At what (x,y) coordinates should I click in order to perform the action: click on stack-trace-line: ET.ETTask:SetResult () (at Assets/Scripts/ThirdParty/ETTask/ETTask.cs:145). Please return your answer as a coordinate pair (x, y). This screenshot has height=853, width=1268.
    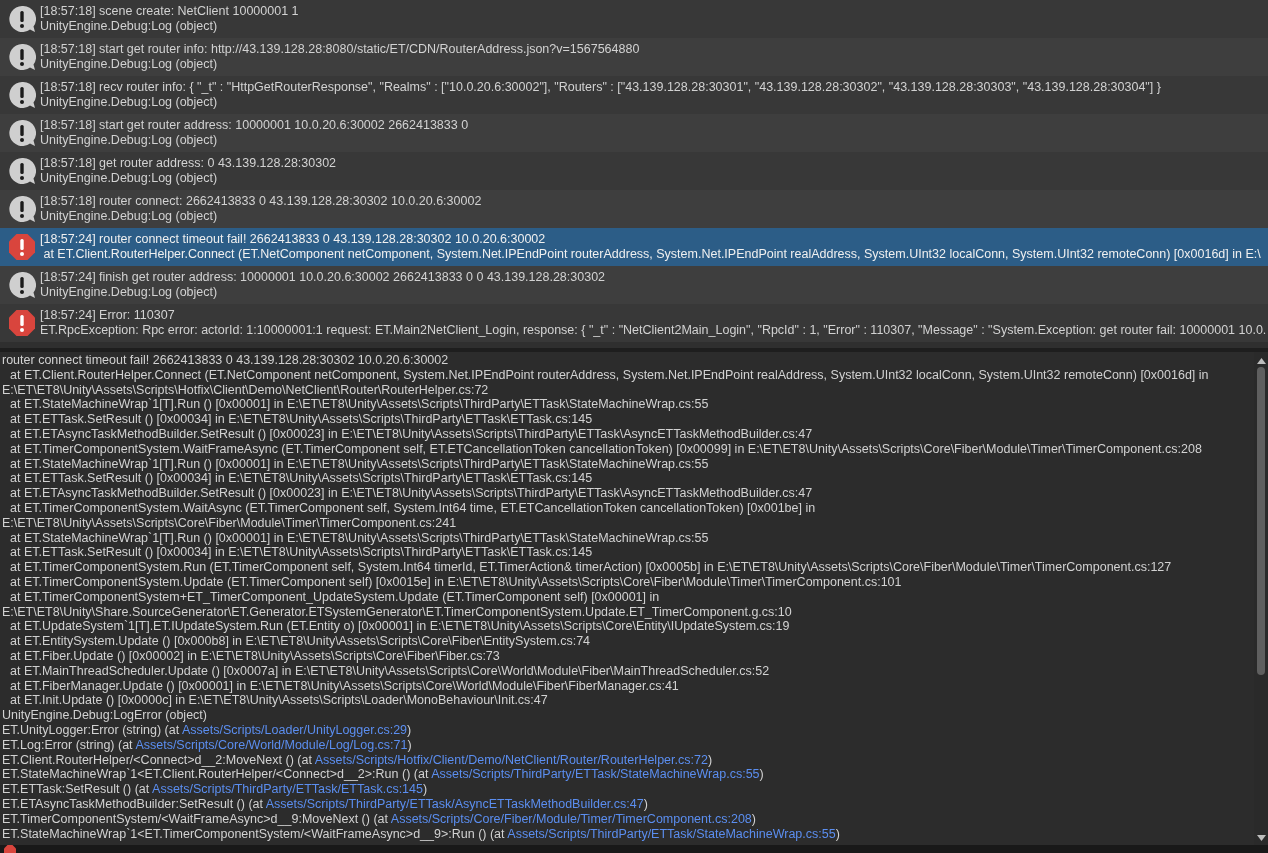
    Looking at the image, I should click on (215, 789).